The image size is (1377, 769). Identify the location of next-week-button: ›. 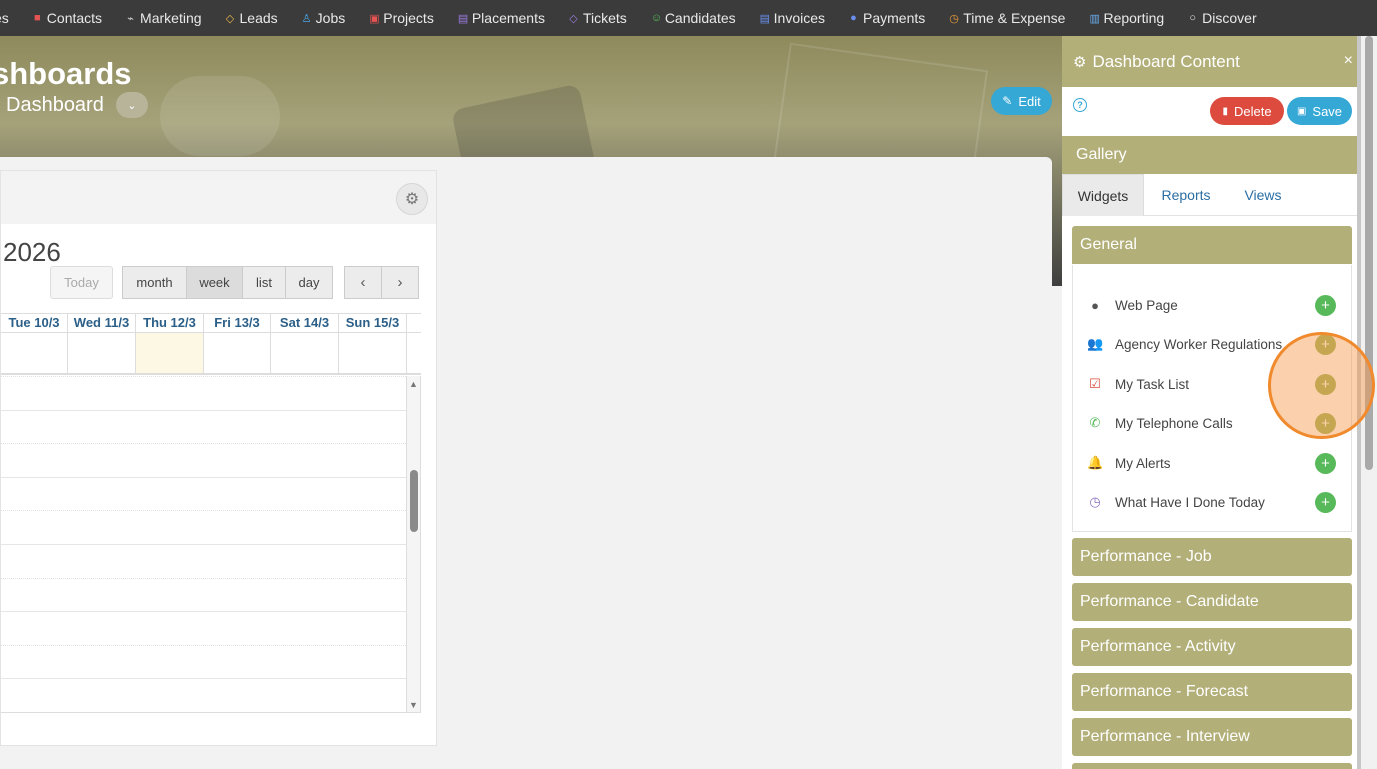
(400, 282).